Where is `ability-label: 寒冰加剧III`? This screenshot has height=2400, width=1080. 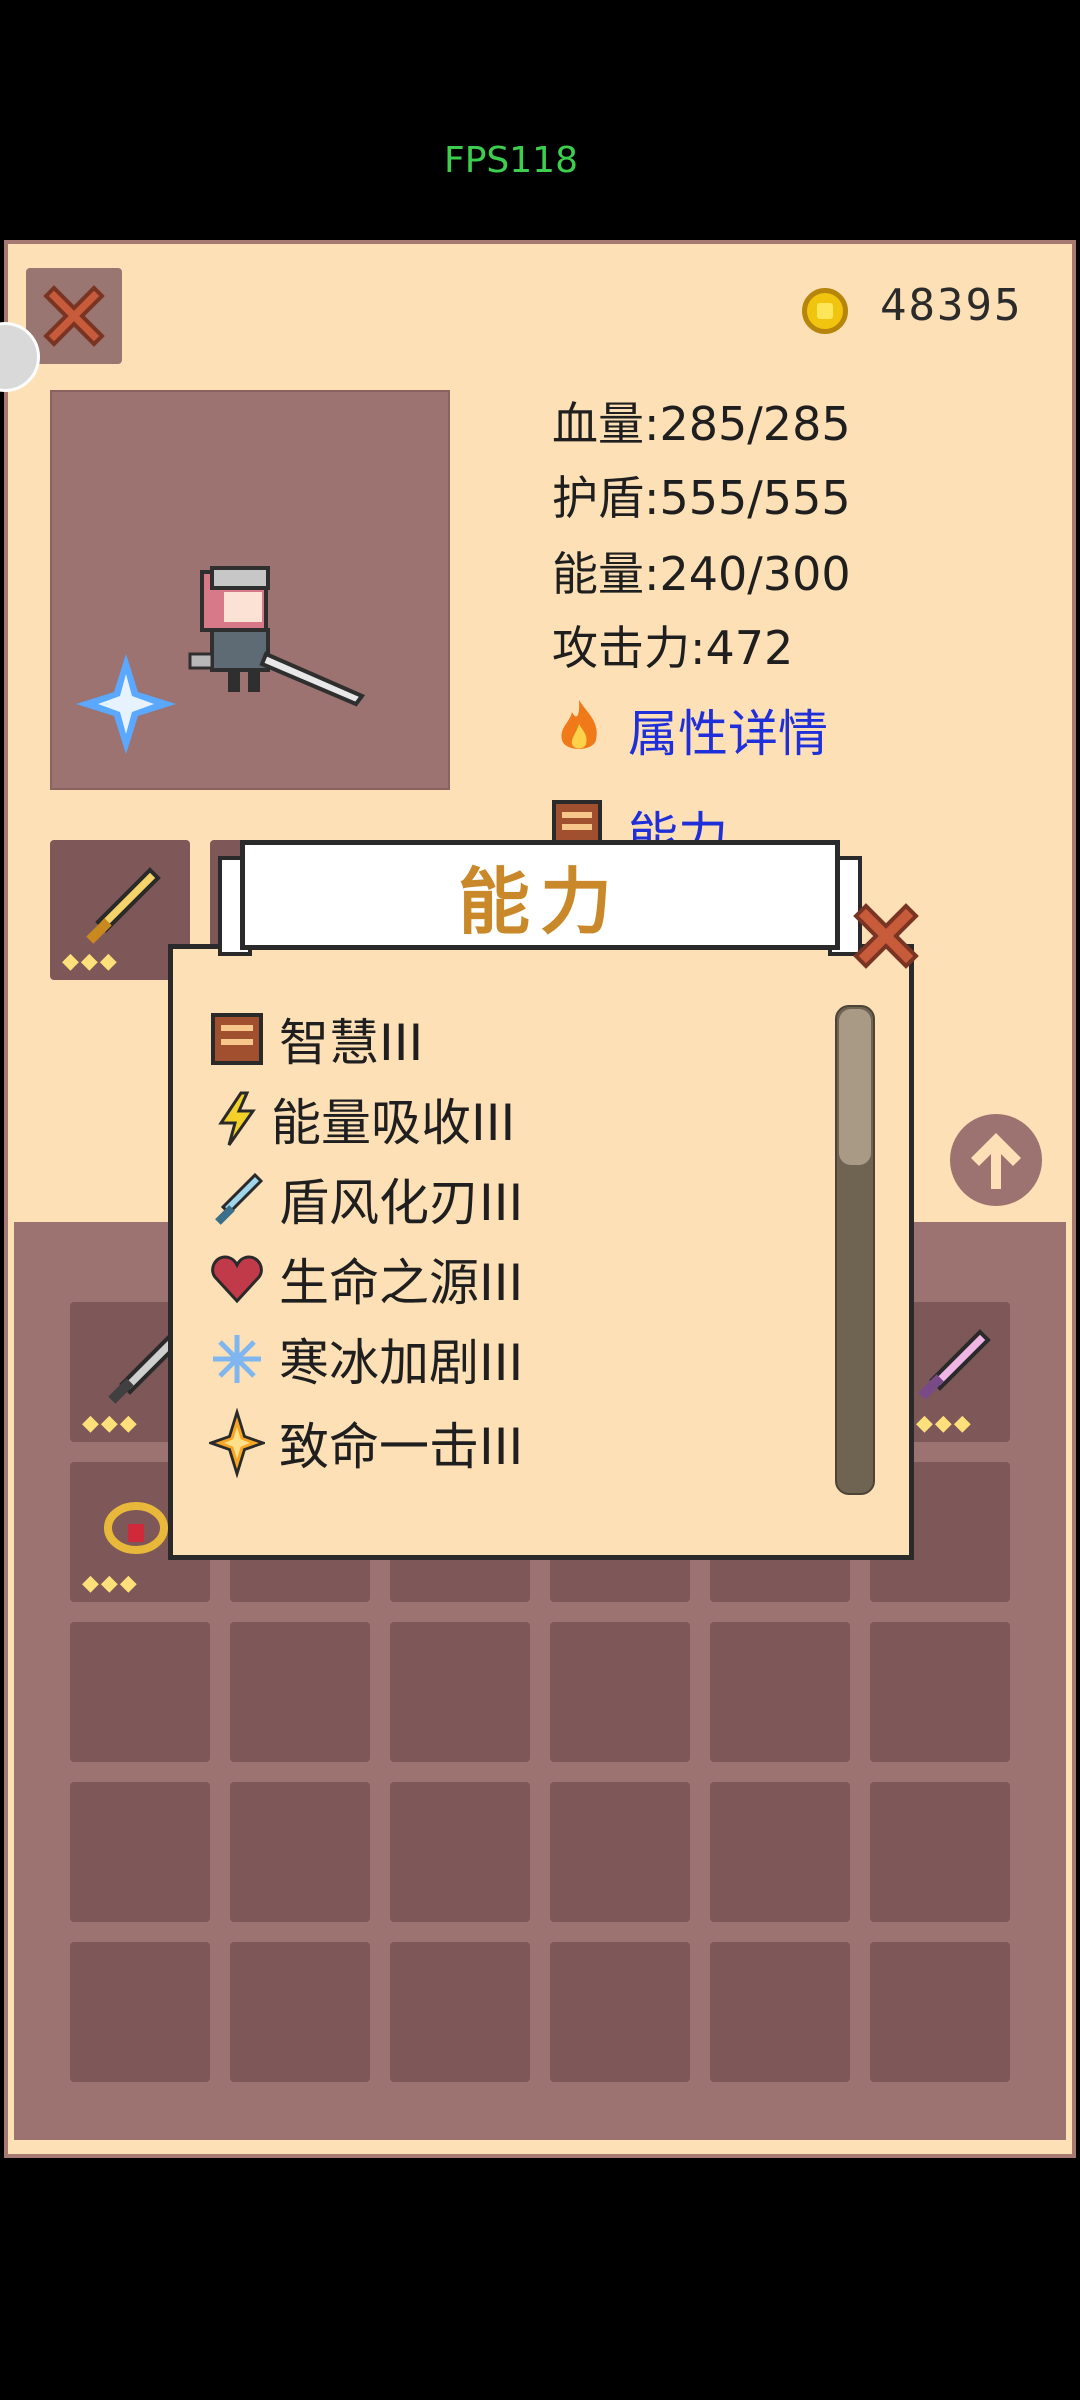
ability-label: 寒冰加剧III is located at coordinates (401, 1363).